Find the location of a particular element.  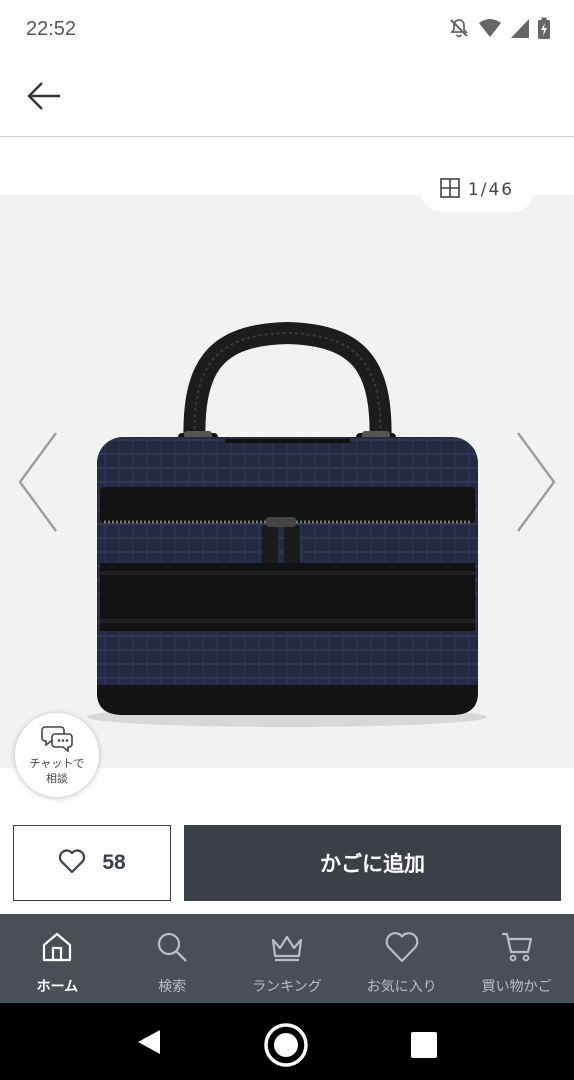

signal-icon is located at coordinates (520, 28).